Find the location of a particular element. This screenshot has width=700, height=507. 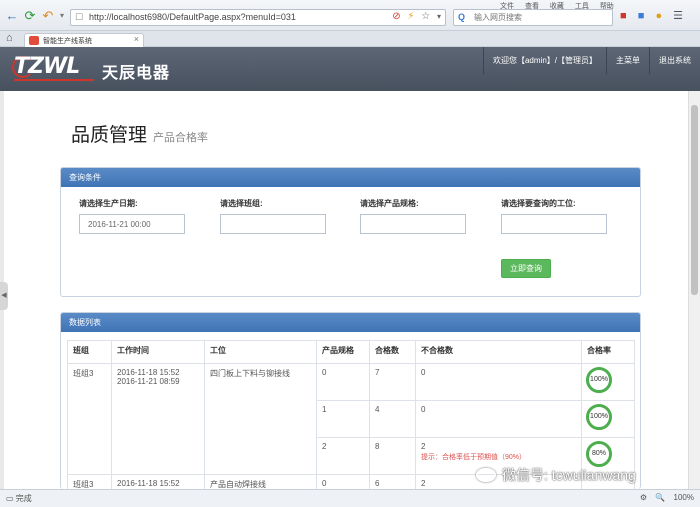

date-label: 请选择生产日期: is located at coordinates (108, 203).